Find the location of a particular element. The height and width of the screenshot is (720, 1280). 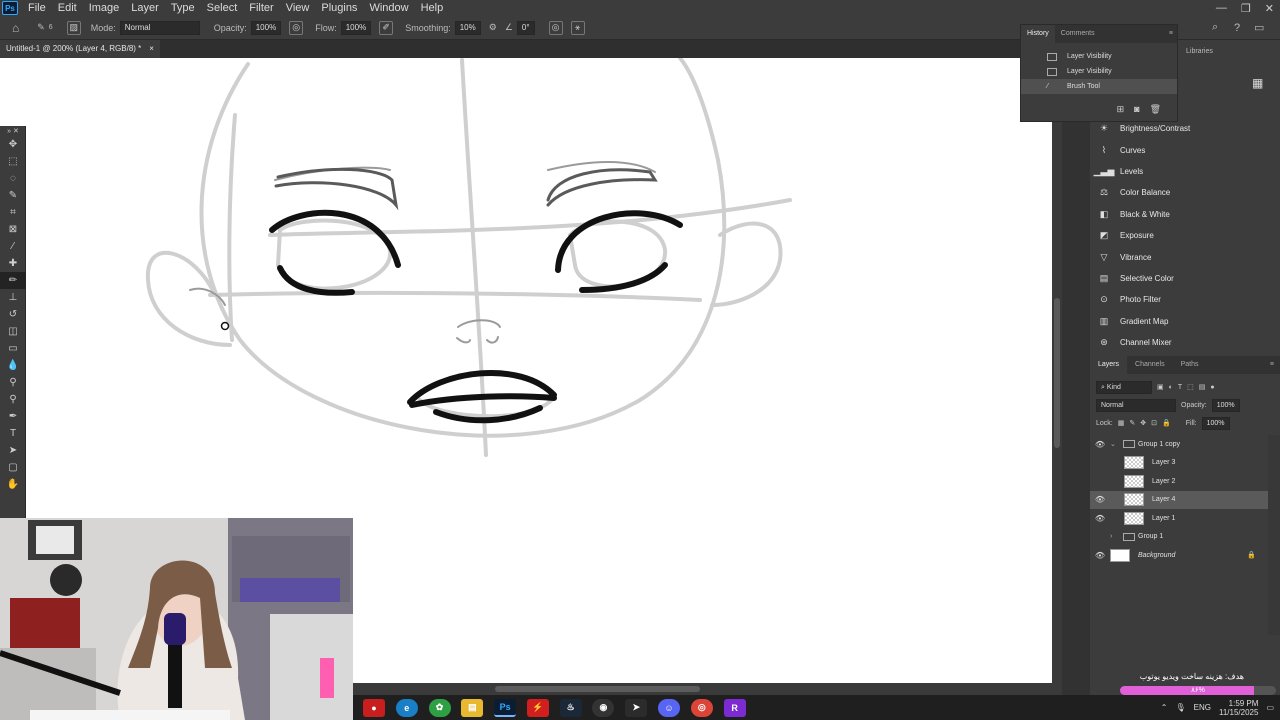

menu-layer: Layer is located at coordinates (145, 8).